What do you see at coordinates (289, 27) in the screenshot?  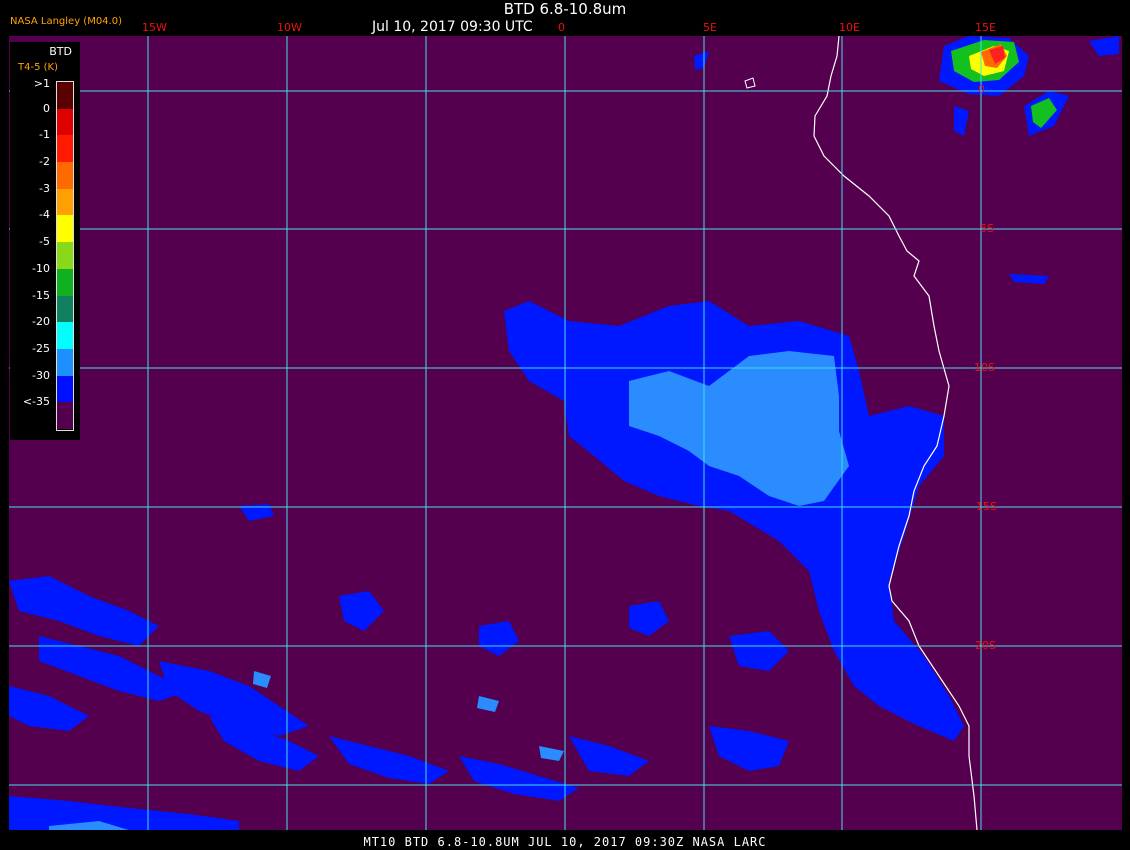 I see `lon-label-10w: 10W` at bounding box center [289, 27].